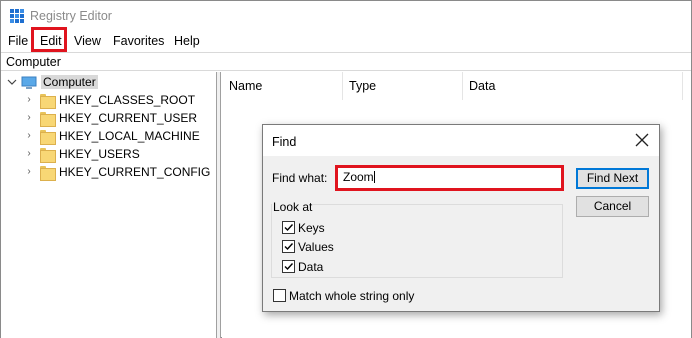 This screenshot has height=338, width=692. Describe the element at coordinates (311, 228) in the screenshot. I see `keys-checkbox-label: Keys` at that location.